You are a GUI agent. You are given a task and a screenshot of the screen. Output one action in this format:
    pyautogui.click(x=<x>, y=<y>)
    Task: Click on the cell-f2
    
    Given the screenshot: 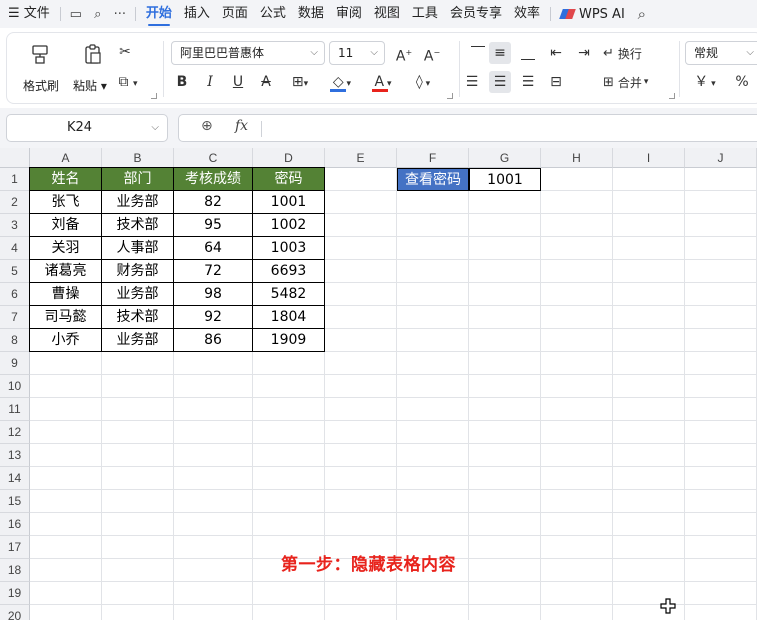 What is the action you would take?
    pyautogui.click(x=433, y=202)
    